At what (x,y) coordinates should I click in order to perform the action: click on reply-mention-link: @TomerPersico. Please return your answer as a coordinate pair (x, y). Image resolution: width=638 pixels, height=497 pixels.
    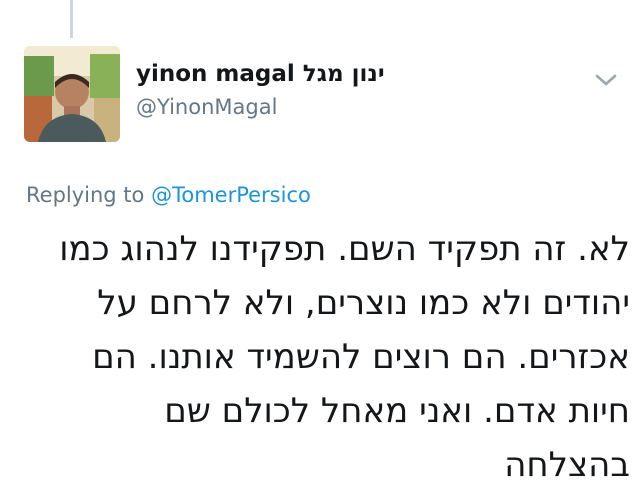
    Looking at the image, I should click on (231, 195).